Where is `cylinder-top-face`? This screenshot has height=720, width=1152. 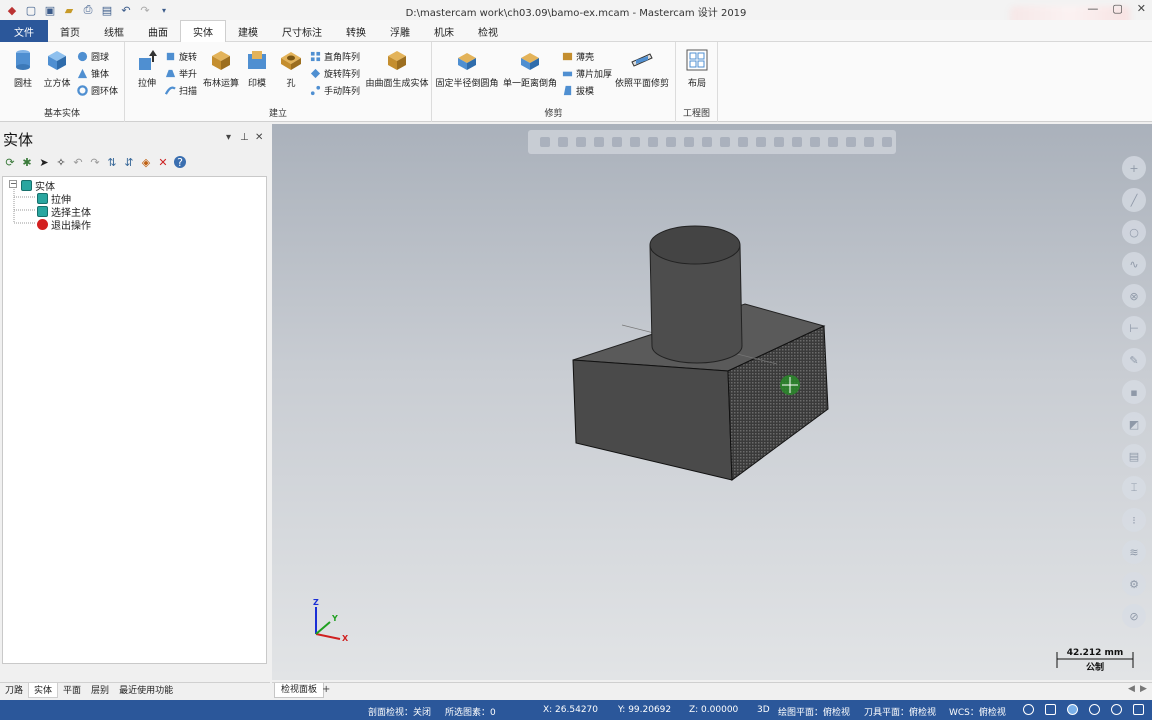 cylinder-top-face is located at coordinates (695, 245).